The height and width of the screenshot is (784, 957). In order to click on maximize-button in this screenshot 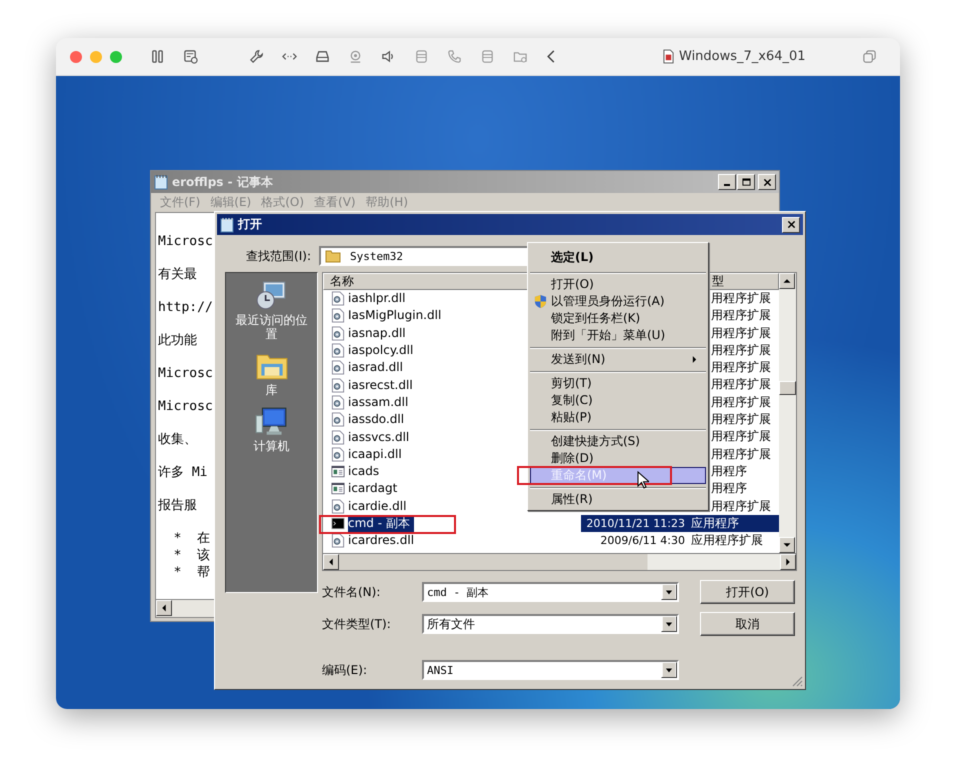, I will do `click(746, 182)`.